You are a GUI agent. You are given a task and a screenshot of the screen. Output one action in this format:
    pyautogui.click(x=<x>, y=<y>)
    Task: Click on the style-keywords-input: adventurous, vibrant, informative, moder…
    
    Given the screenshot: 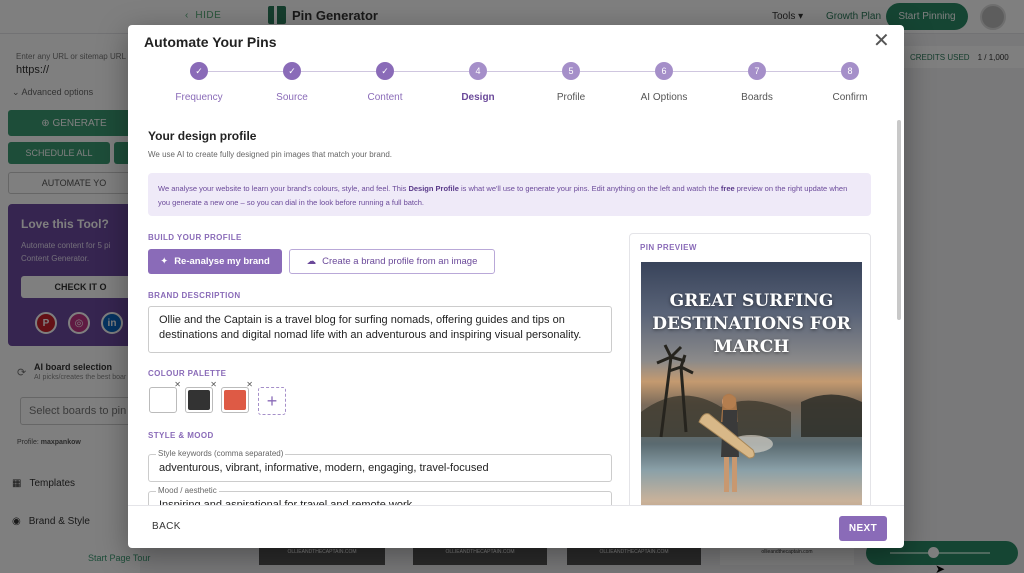 What is the action you would take?
    pyautogui.click(x=380, y=468)
    